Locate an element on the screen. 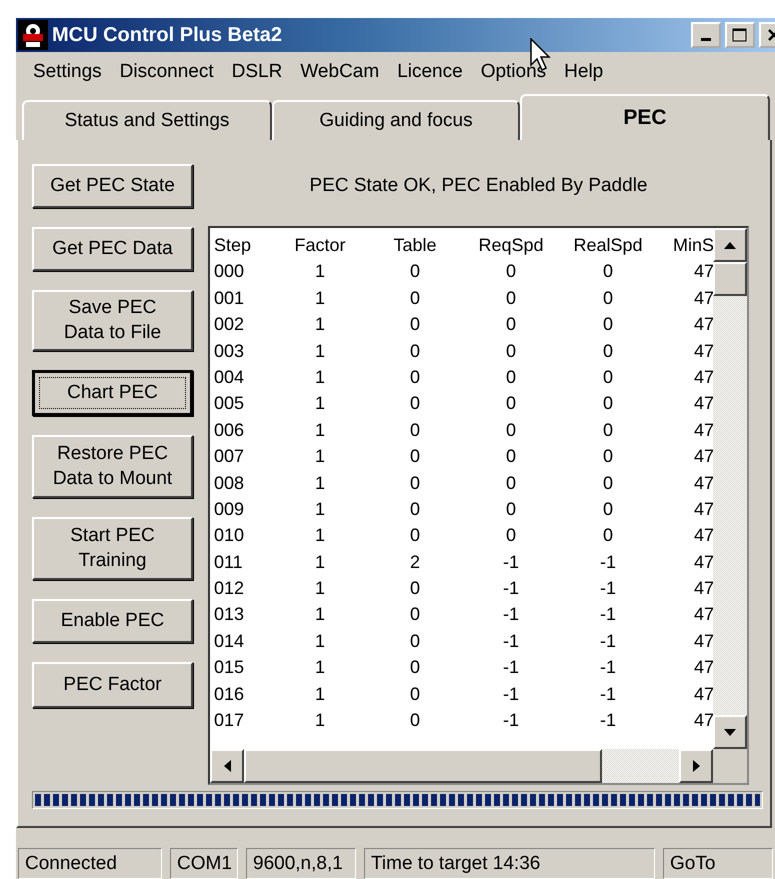  table-cell-text: 004 is located at coordinates (230, 377).